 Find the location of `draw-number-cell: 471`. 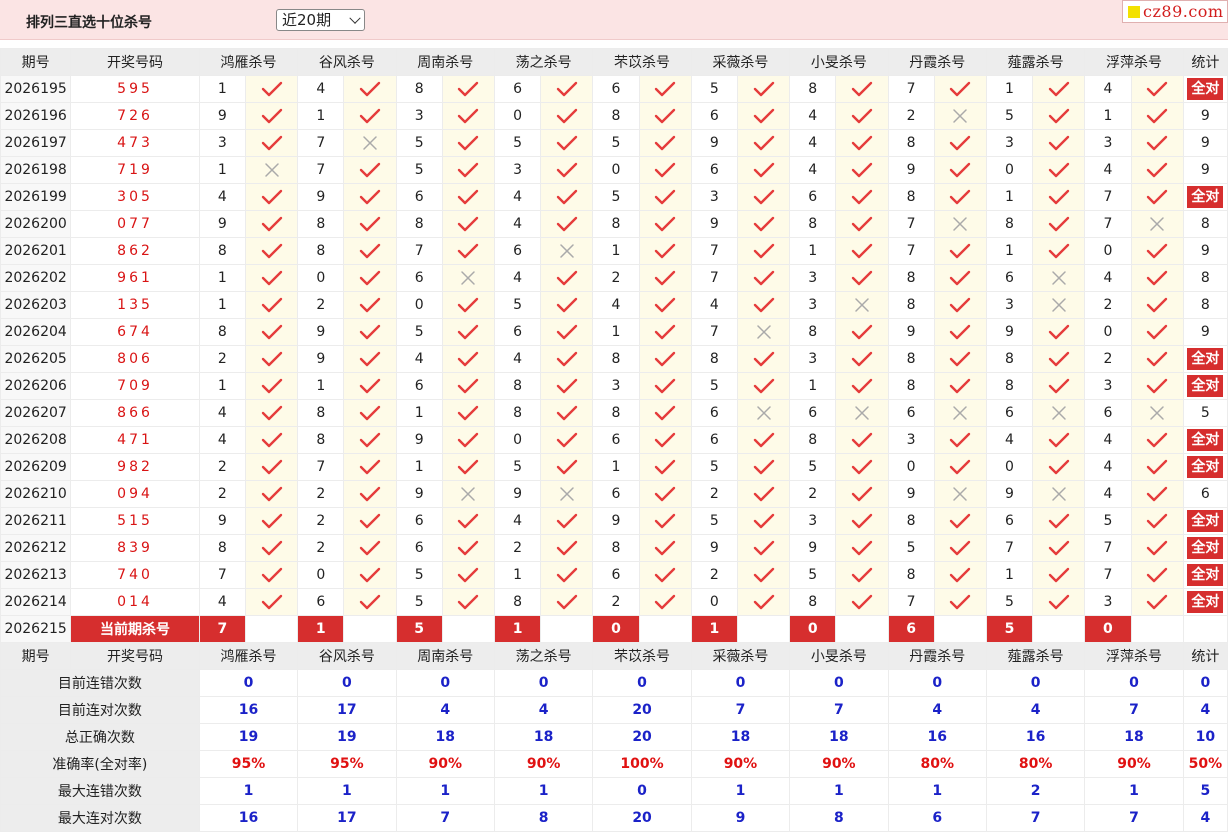

draw-number-cell: 471 is located at coordinates (135, 440).